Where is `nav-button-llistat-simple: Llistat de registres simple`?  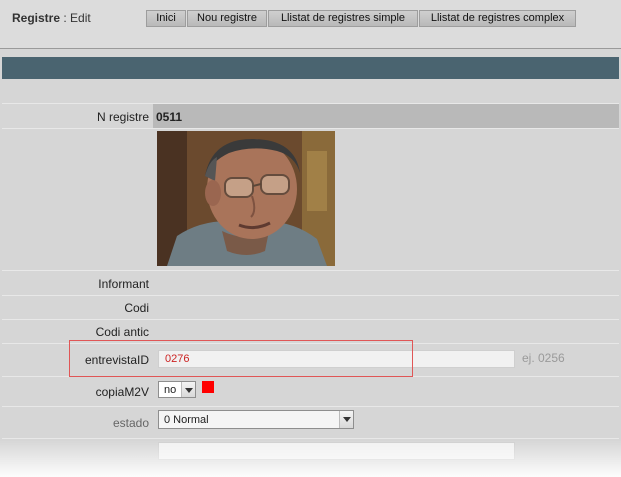
nav-button-llistat-simple: Llistat de registres simple is located at coordinates (343, 18).